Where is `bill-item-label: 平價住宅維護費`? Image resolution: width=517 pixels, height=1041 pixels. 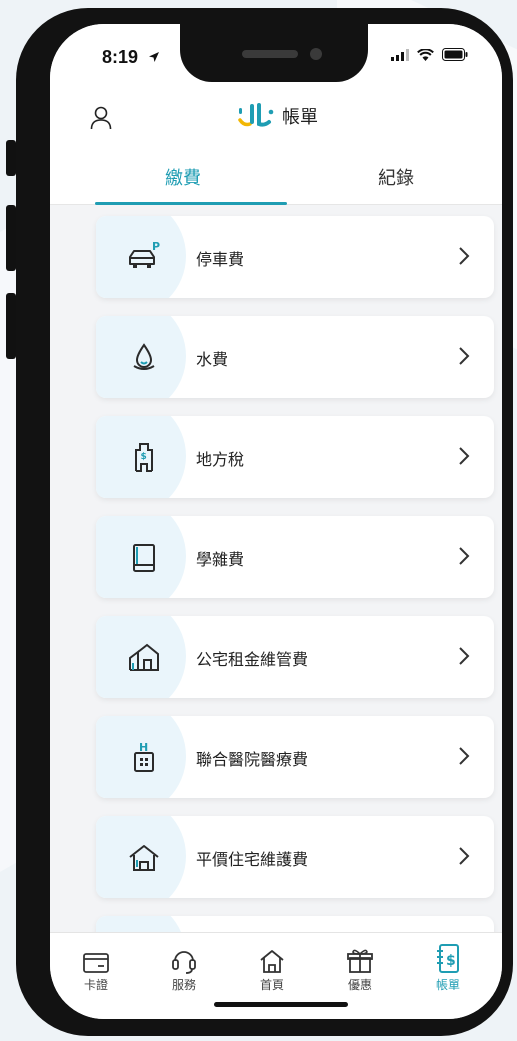
bill-item-label: 平價住宅維護費 is located at coordinates (252, 859).